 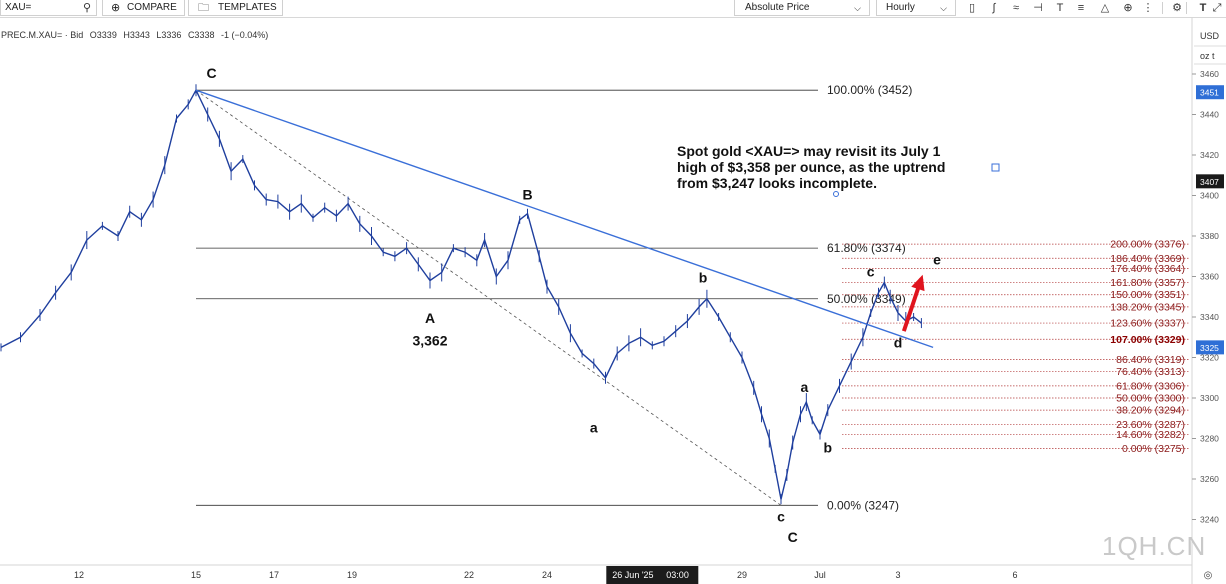 What do you see at coordinates (79, 575) in the screenshot?
I see `time-tick-label: 12` at bounding box center [79, 575].